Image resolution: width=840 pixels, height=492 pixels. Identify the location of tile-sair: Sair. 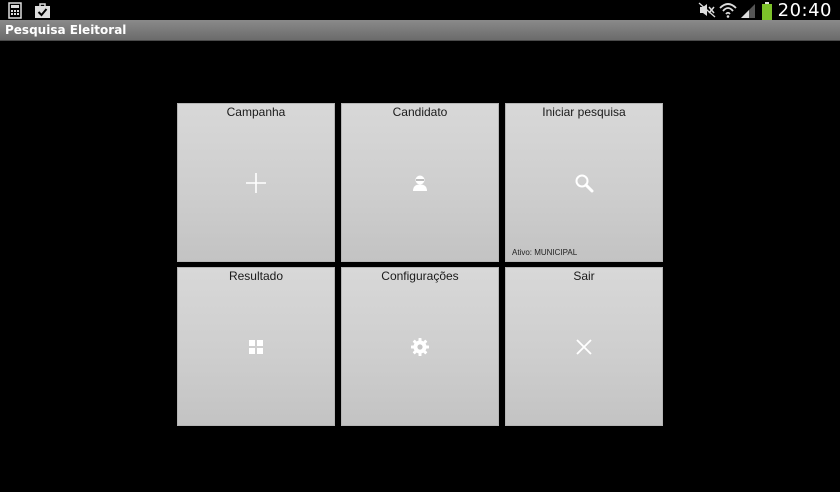
(584, 346).